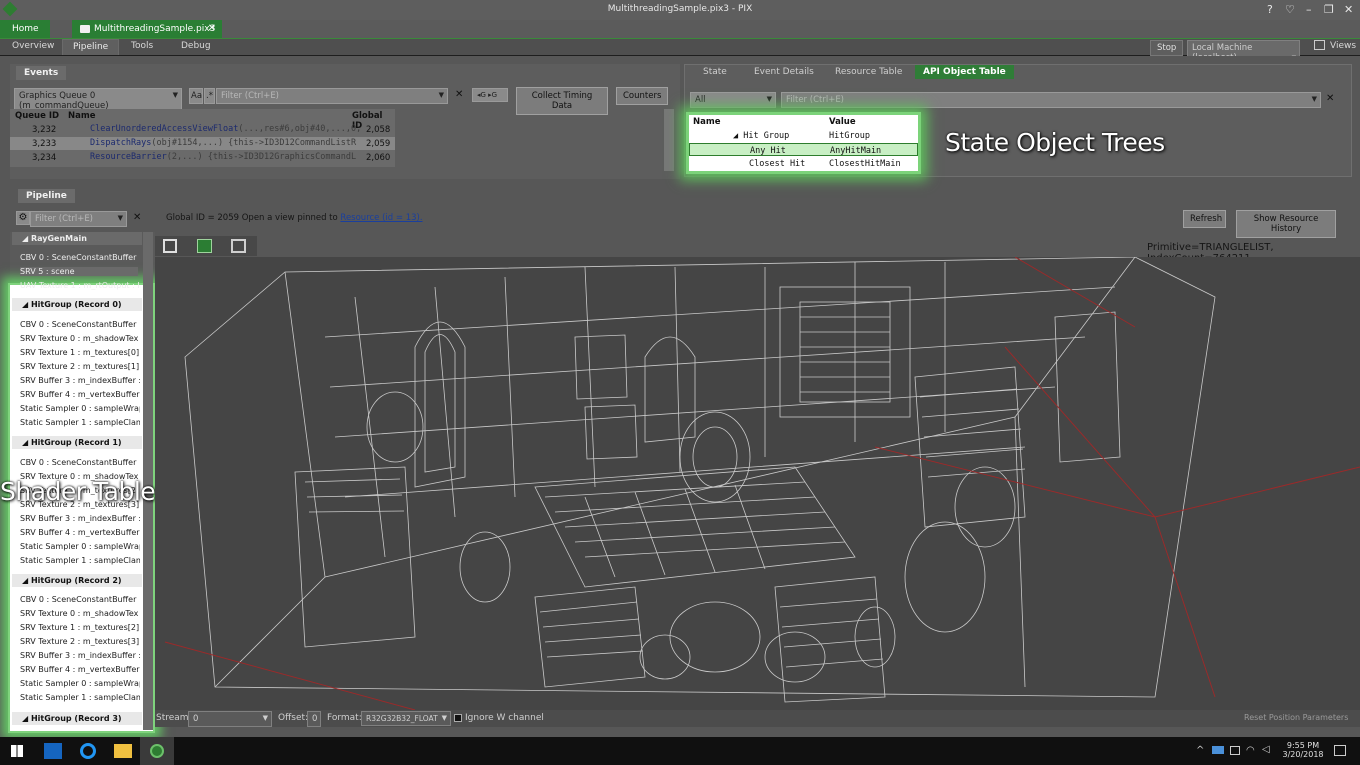 Image resolution: width=1360 pixels, height=765 pixels. Describe the element at coordinates (77, 718) in the screenshot. I see `group-hitgroup-3: ◢ HitGroup (Record 3)` at that location.